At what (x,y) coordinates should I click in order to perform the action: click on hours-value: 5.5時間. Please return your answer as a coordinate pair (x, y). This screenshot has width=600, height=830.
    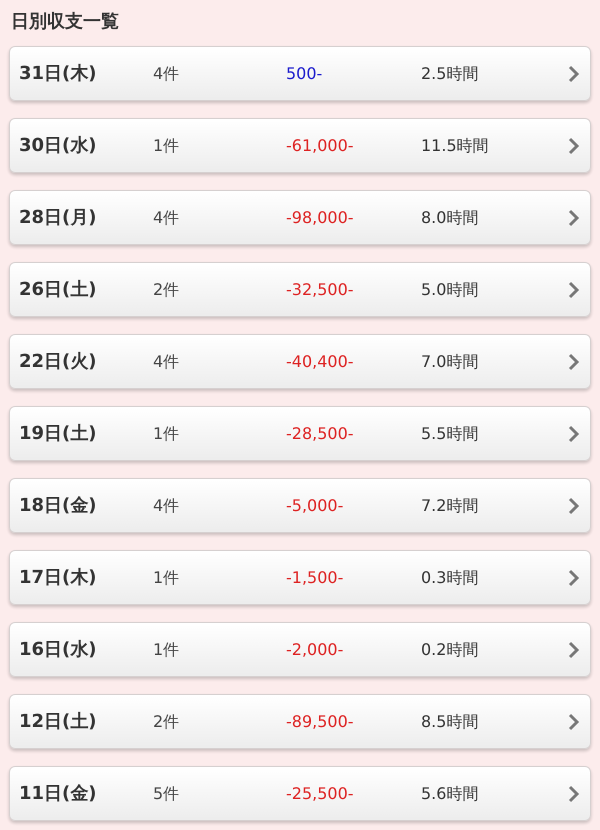
    Looking at the image, I should click on (450, 433).